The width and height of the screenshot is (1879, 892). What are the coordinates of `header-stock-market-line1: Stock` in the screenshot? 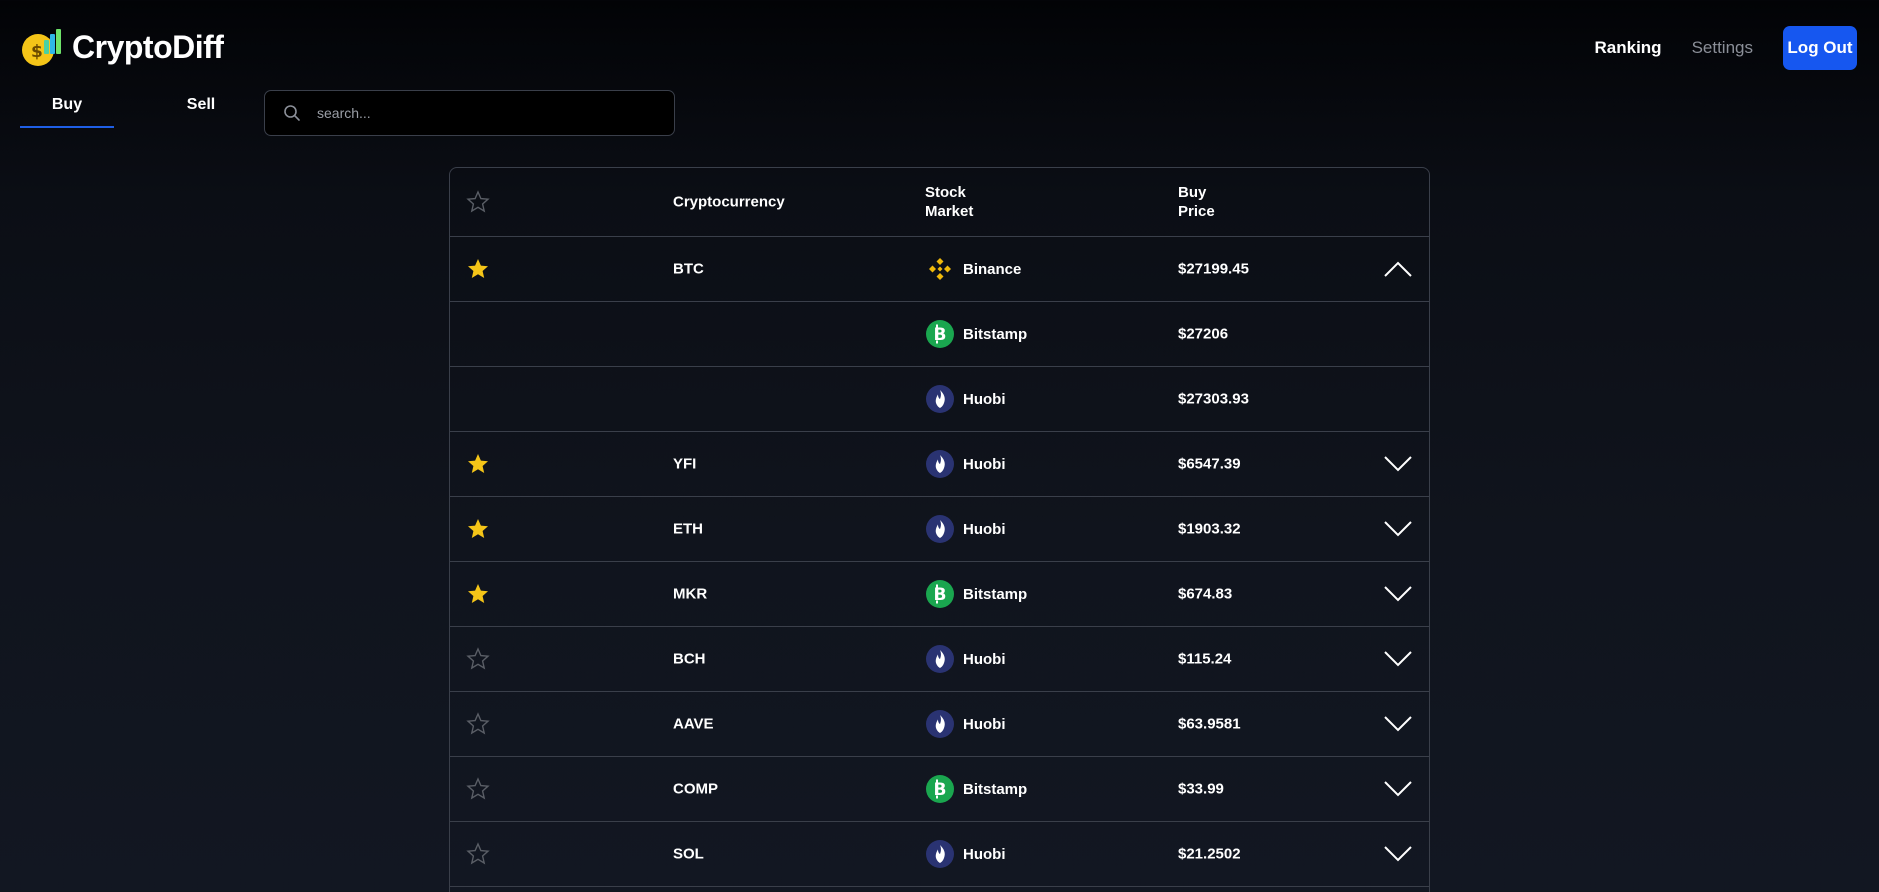 It's located at (945, 192).